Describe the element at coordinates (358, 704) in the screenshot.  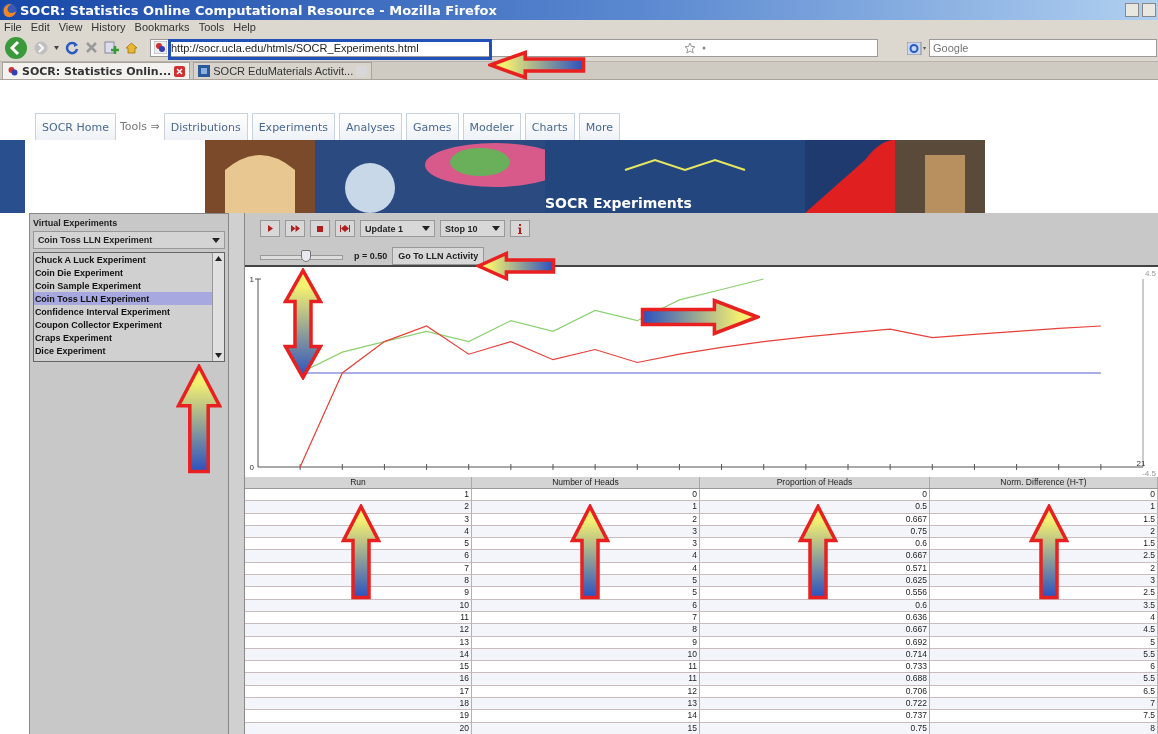
I see `table-cell: 18` at that location.